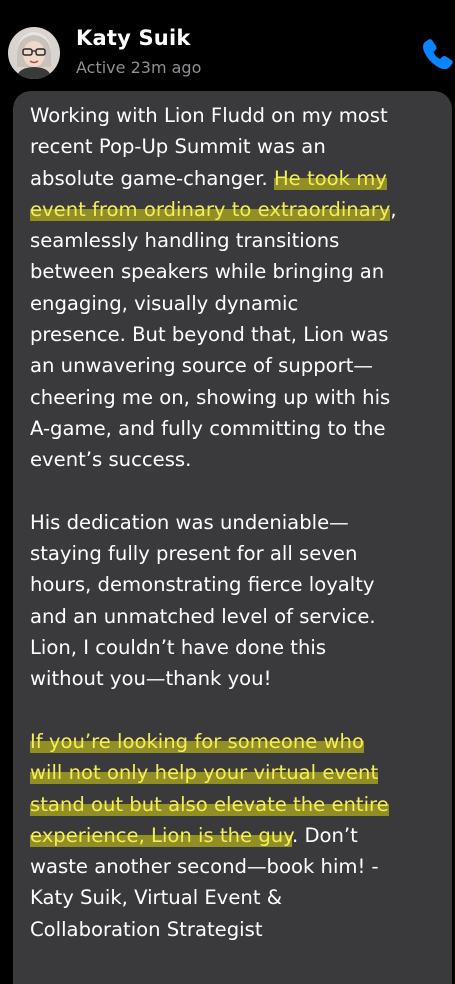  I want to click on message-line: event from ordinary to extraordinary,, so click(237, 209).